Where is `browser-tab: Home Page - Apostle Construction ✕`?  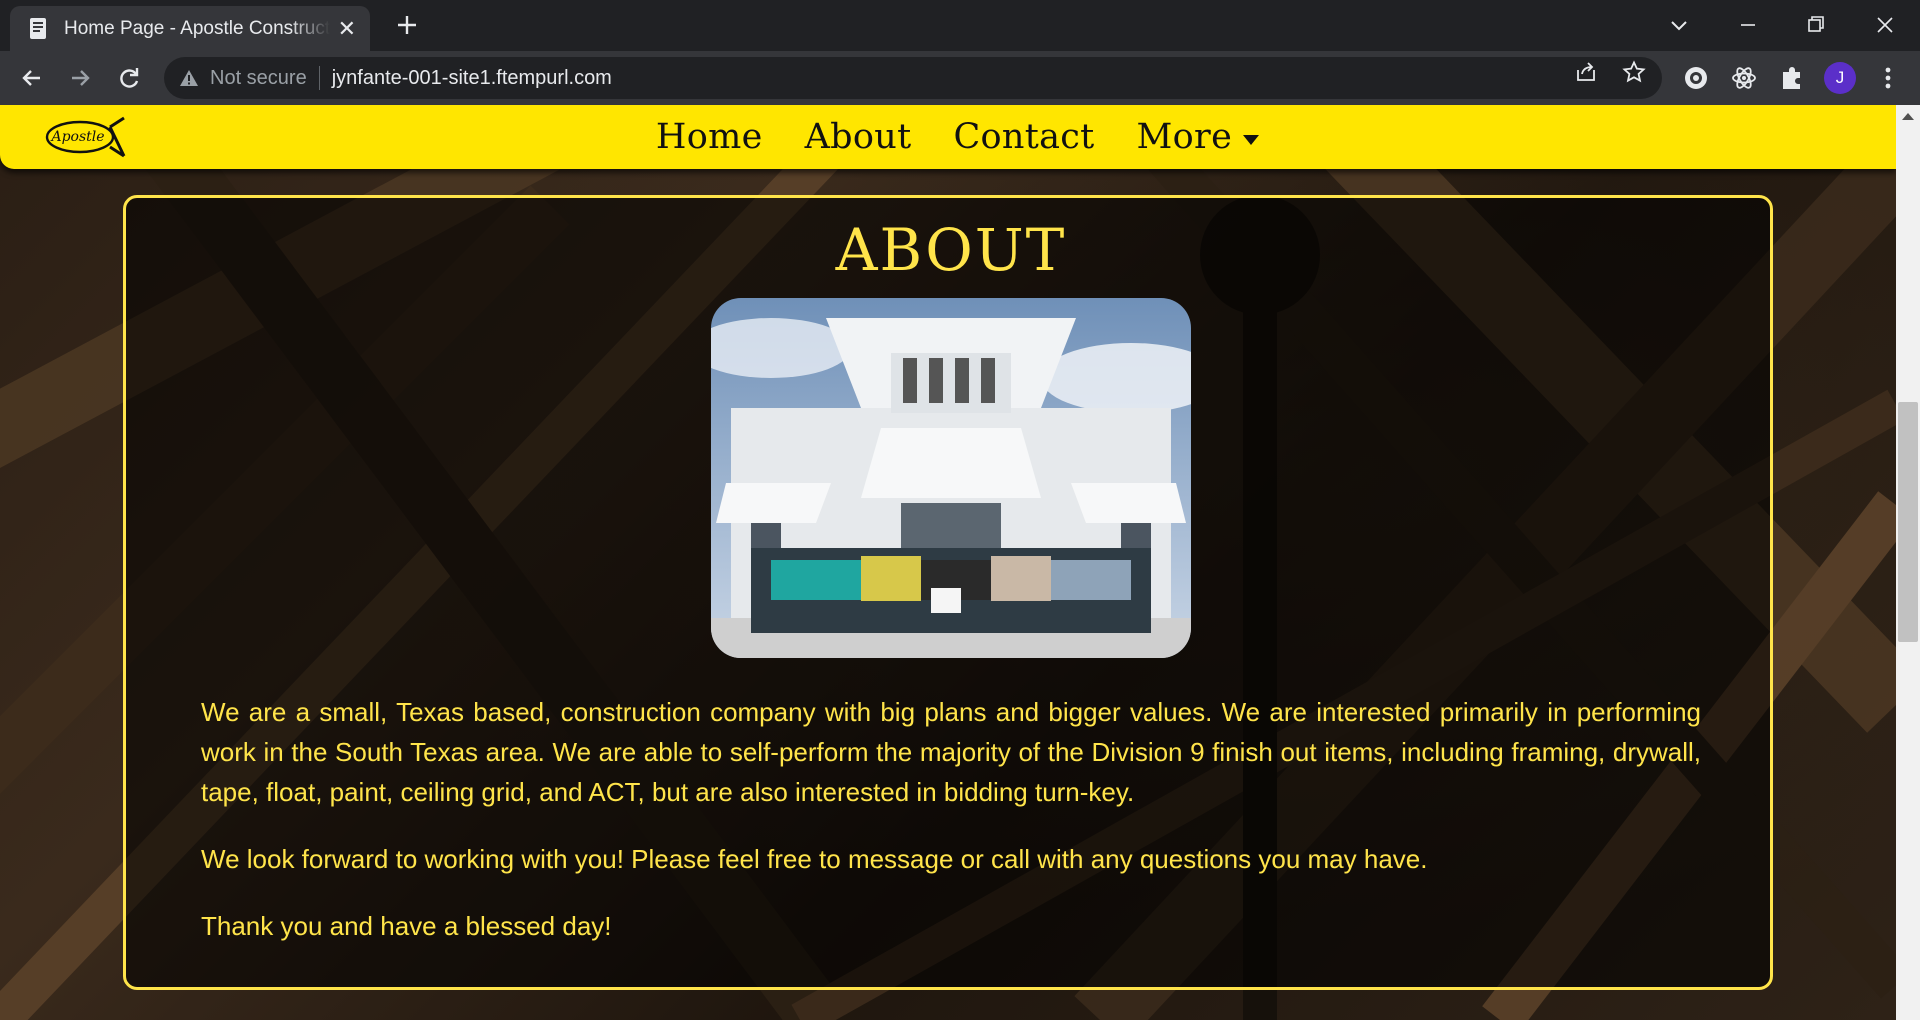
browser-tab: Home Page - Apostle Construction ✕ is located at coordinates (190, 28).